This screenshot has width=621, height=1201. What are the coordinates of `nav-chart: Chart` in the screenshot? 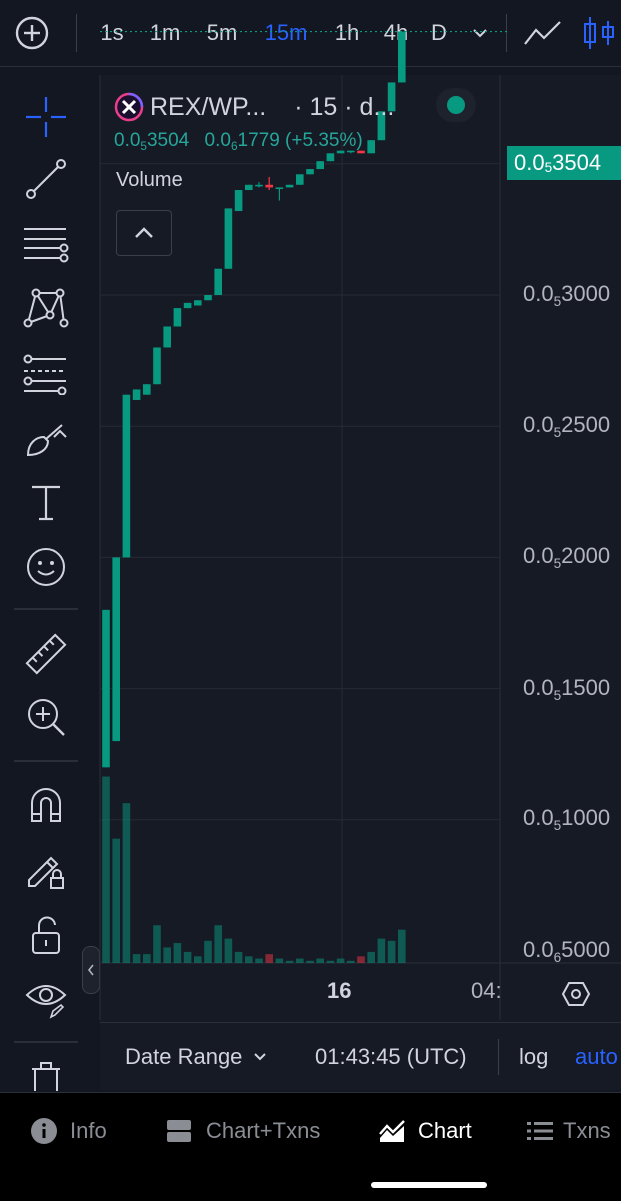 It's located at (425, 1131).